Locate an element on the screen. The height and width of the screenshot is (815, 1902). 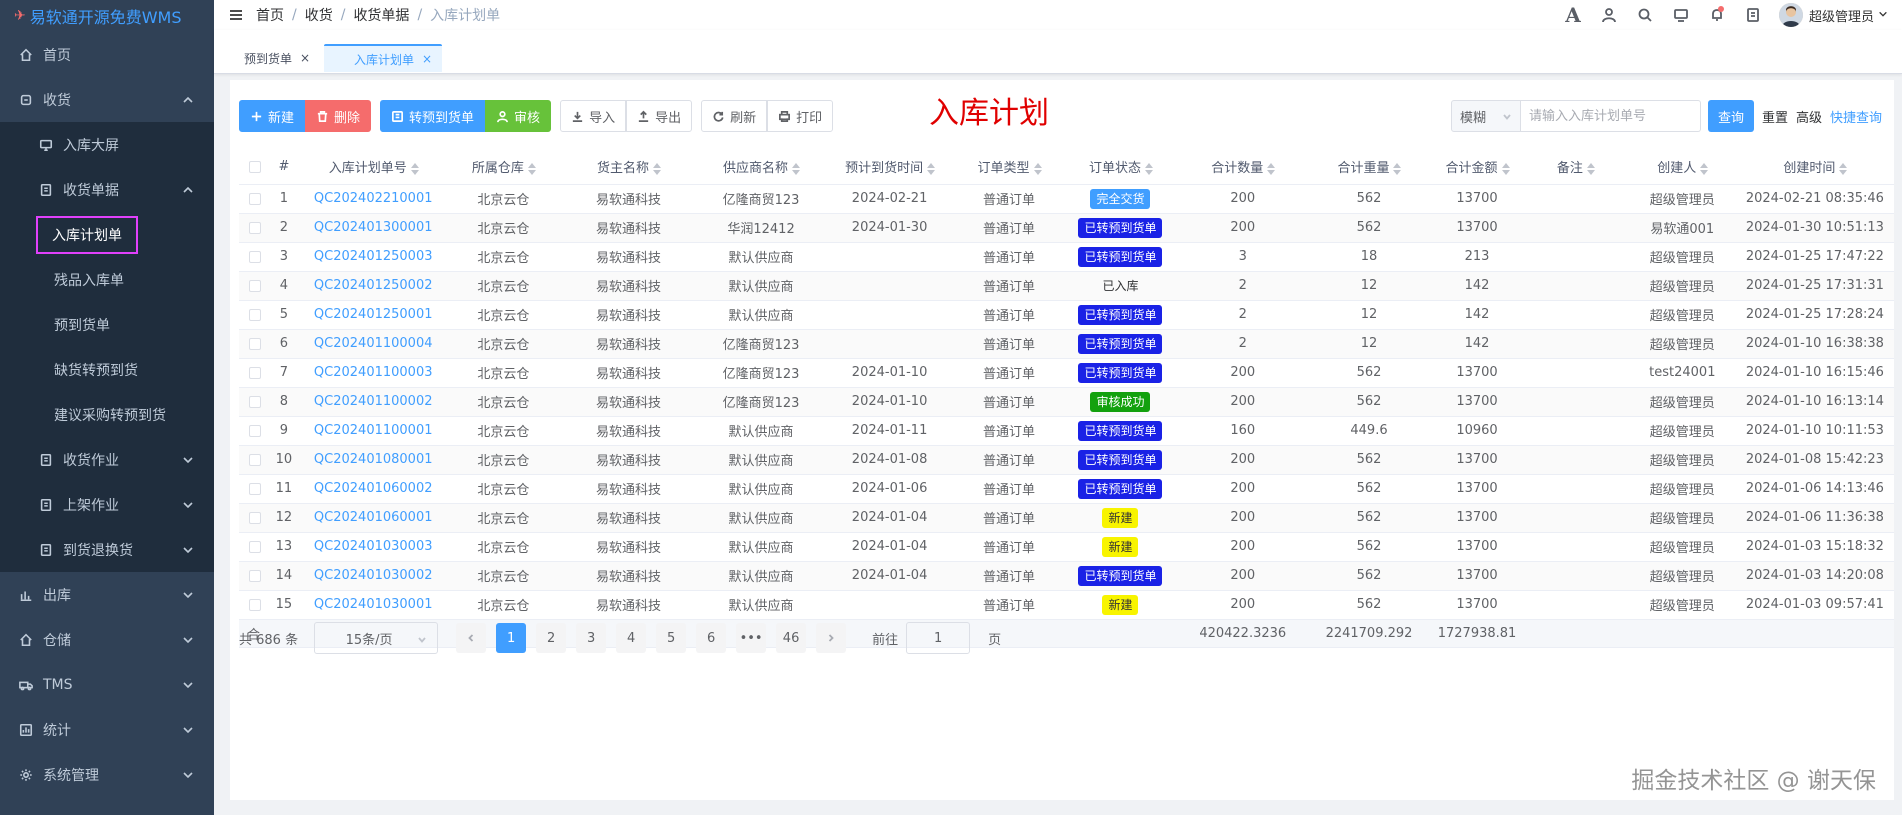
col-header-amount: 合计金额 is located at coordinates (1477, 167).